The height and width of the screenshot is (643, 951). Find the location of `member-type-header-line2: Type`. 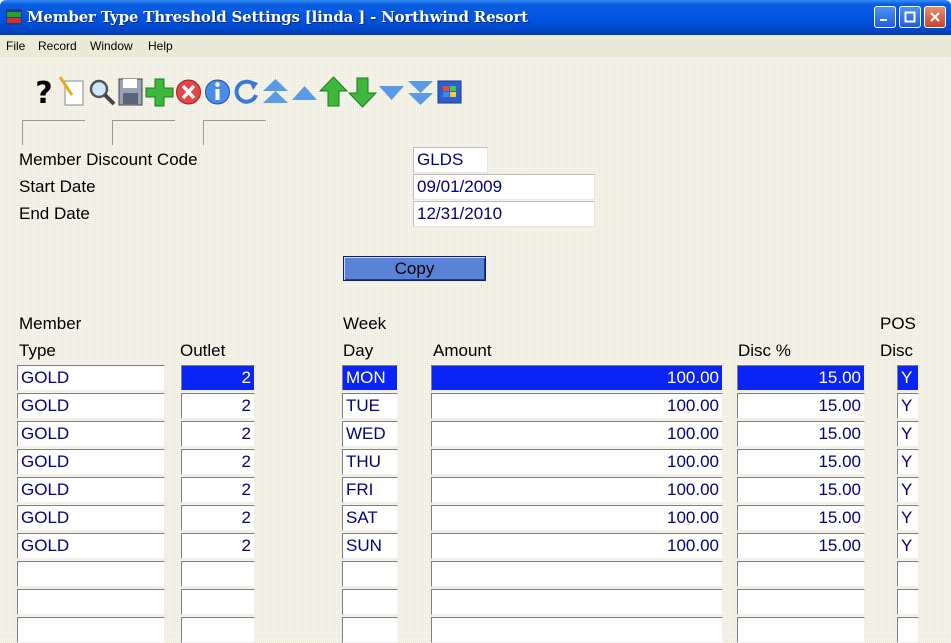

member-type-header-line2: Type is located at coordinates (37, 350).